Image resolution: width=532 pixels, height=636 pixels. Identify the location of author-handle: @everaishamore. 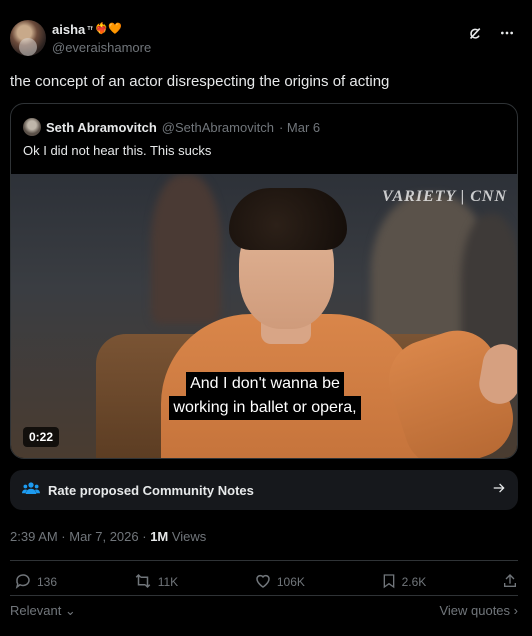
(101, 47).